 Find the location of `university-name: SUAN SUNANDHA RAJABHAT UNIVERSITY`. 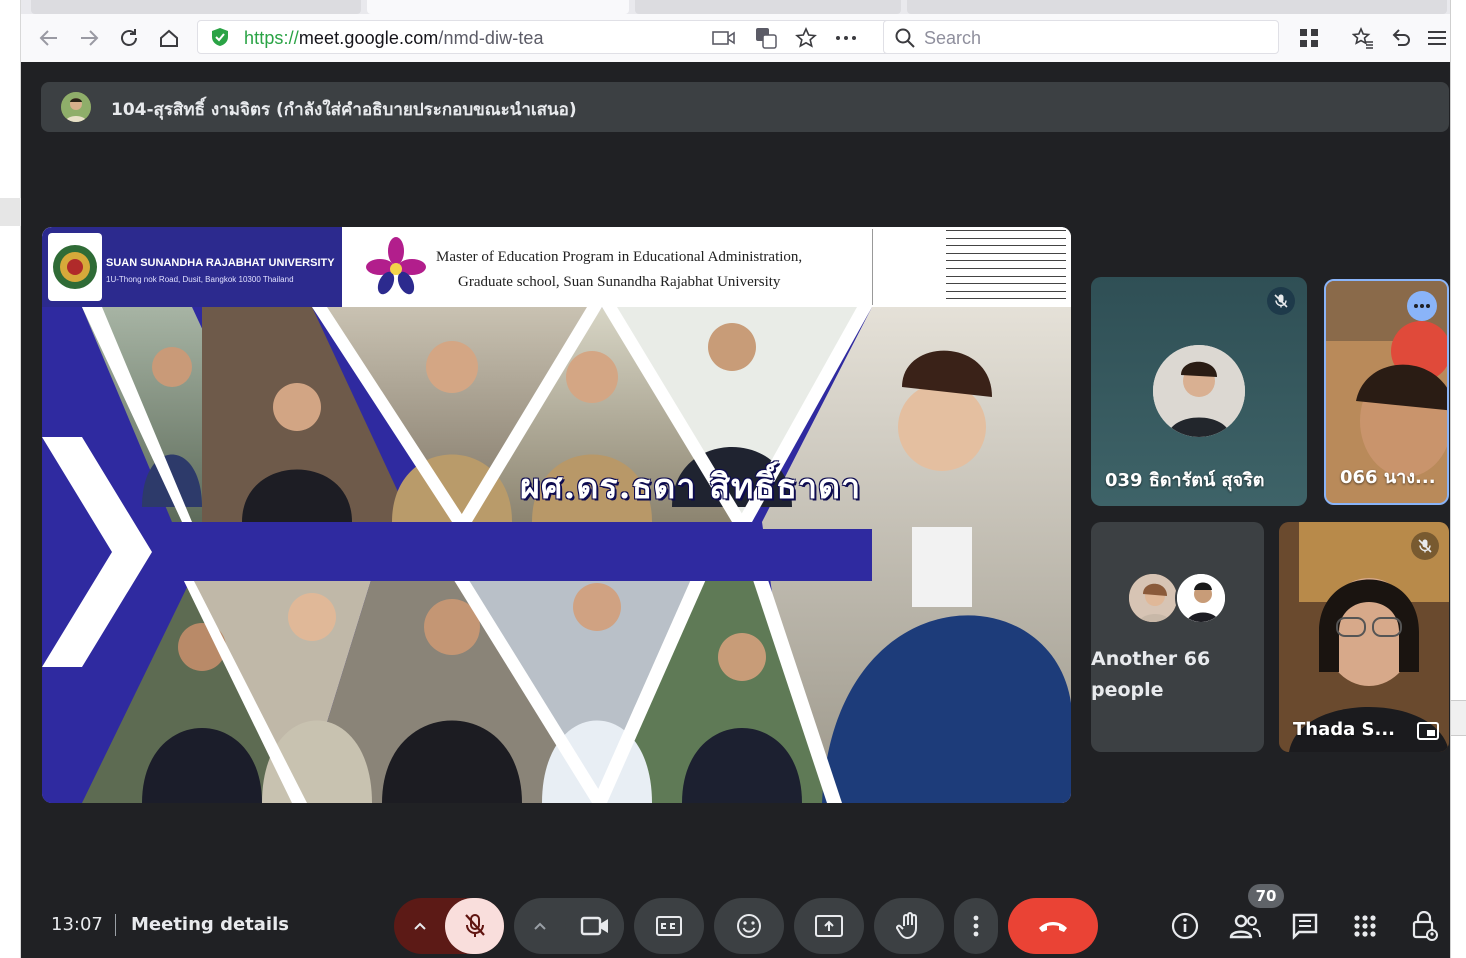

university-name: SUAN SUNANDHA RAJABHAT UNIVERSITY is located at coordinates (220, 263).